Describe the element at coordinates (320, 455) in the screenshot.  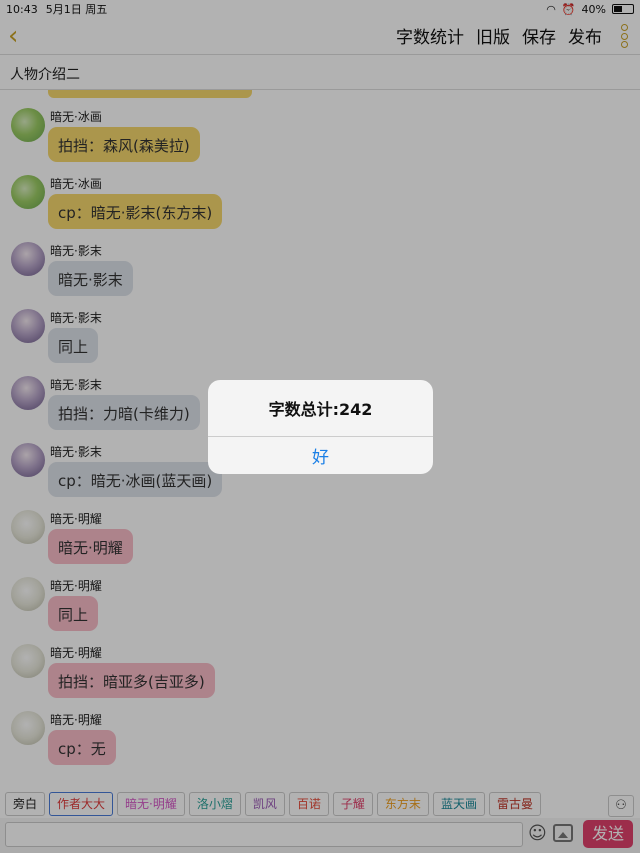
I see `dialog-ok-button: 好` at that location.